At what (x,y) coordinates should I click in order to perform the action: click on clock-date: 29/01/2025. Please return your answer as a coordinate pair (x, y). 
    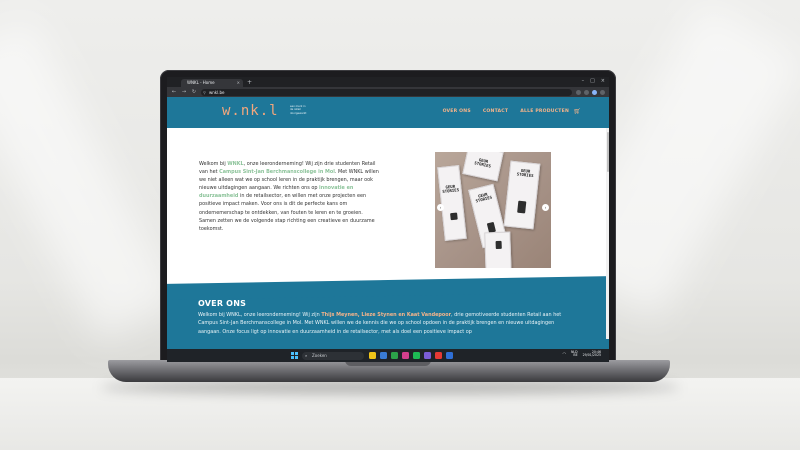
    Looking at the image, I should click on (591, 355).